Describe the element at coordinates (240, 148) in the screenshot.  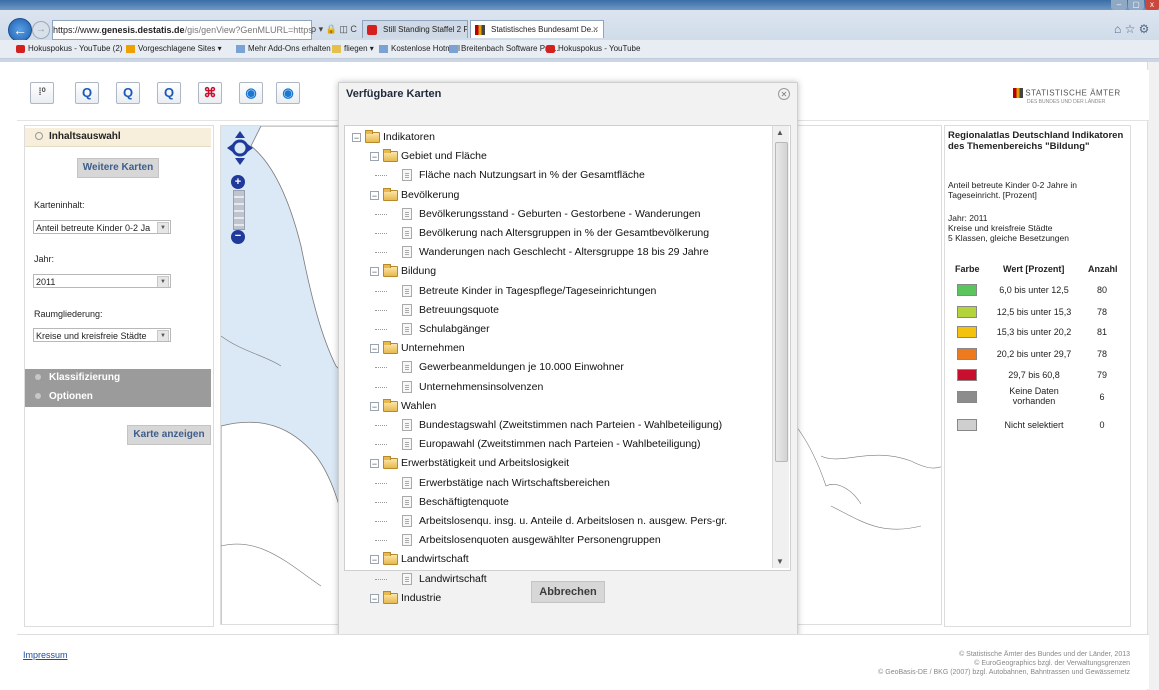
I see `pan-compass-icon` at that location.